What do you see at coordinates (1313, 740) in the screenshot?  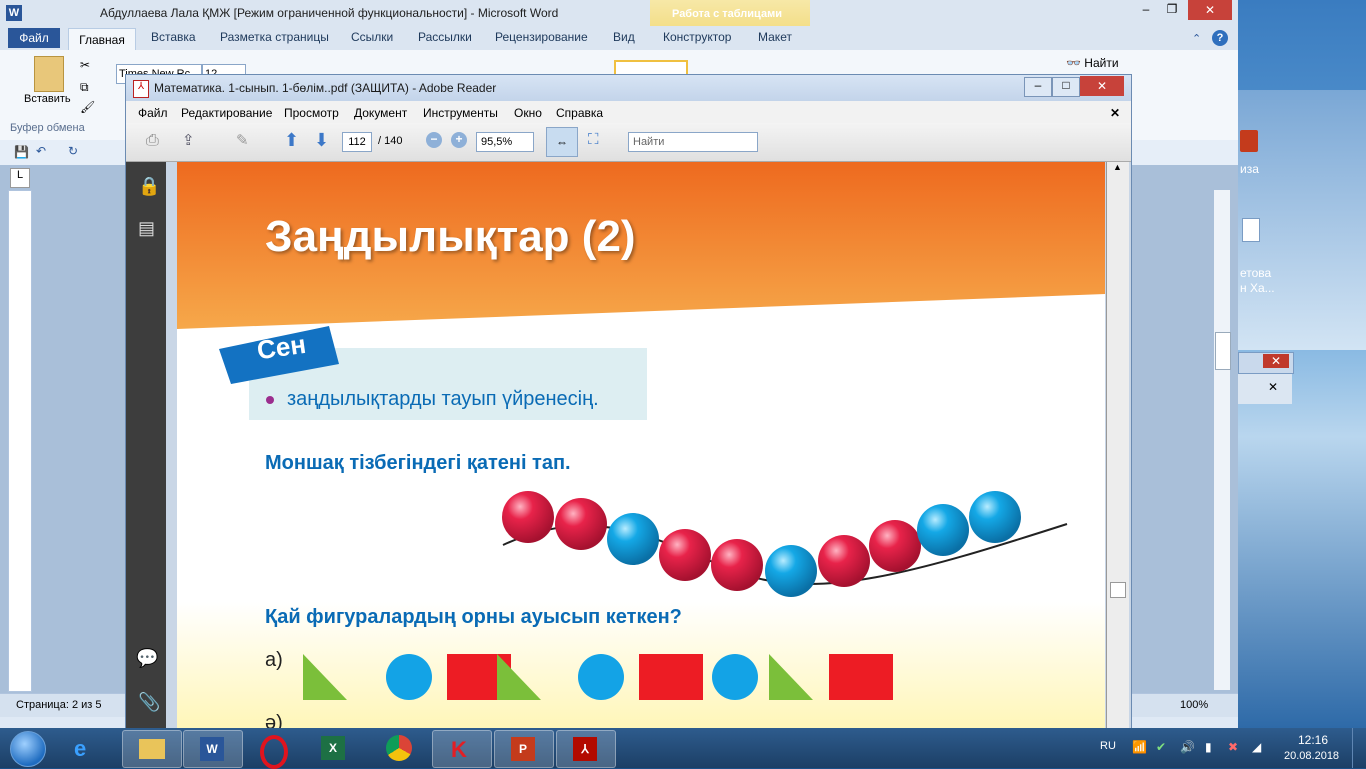 I see `clock-time: 12:16` at bounding box center [1313, 740].